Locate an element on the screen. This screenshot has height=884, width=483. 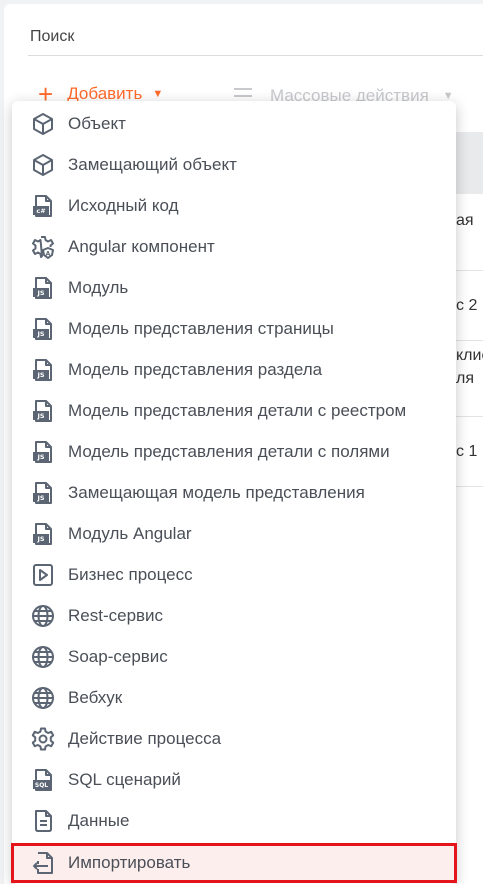
menu-item-label: SQL сценарий is located at coordinates (124, 779).